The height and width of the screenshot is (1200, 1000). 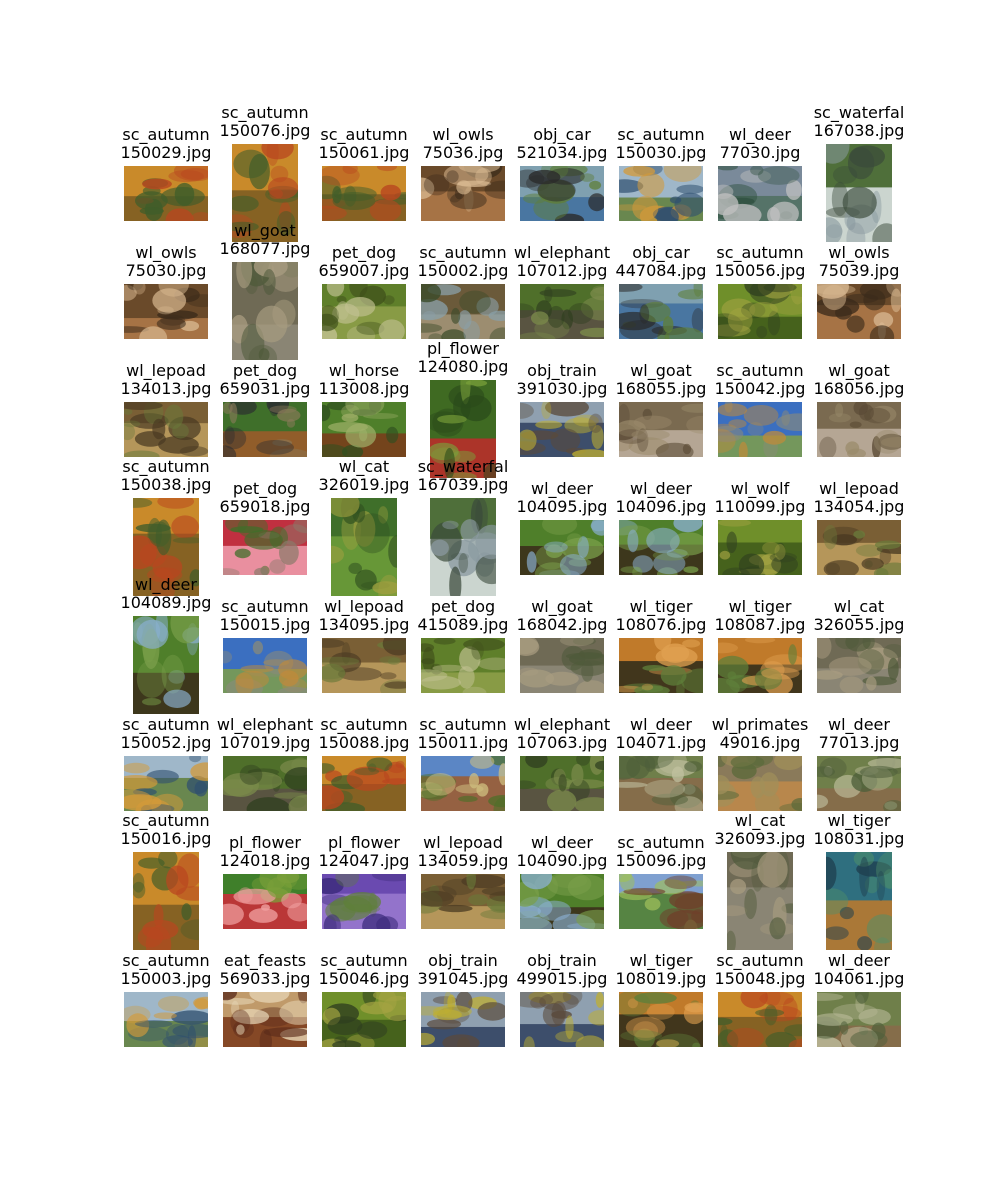 What do you see at coordinates (463, 348) in the screenshot?
I see `category-label: pl_flower` at bounding box center [463, 348].